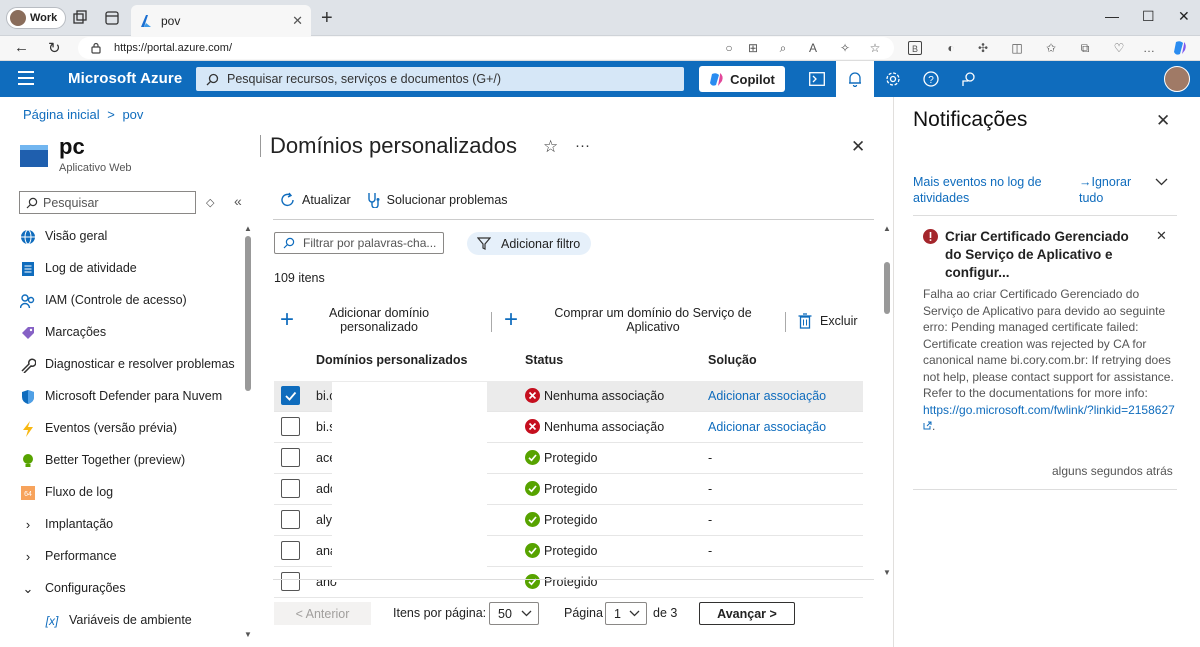 This screenshot has width=1200, height=647. Describe the element at coordinates (21, 47) in the screenshot. I see `back-arrow-icon: ←` at that location.